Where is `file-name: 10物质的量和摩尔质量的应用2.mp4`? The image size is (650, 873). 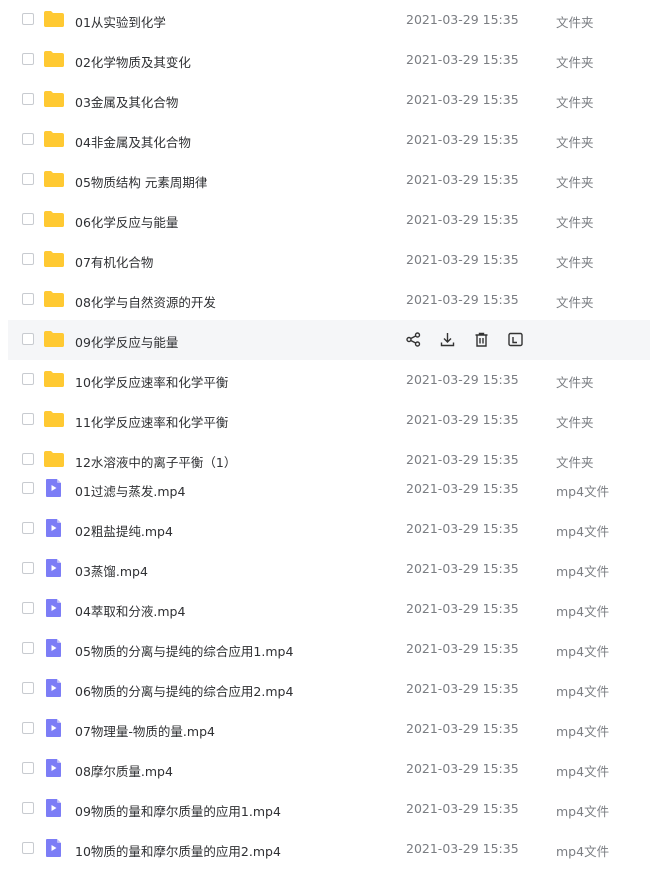
file-name: 10物质的量和摩尔质量的应用2.mp4 is located at coordinates (178, 850).